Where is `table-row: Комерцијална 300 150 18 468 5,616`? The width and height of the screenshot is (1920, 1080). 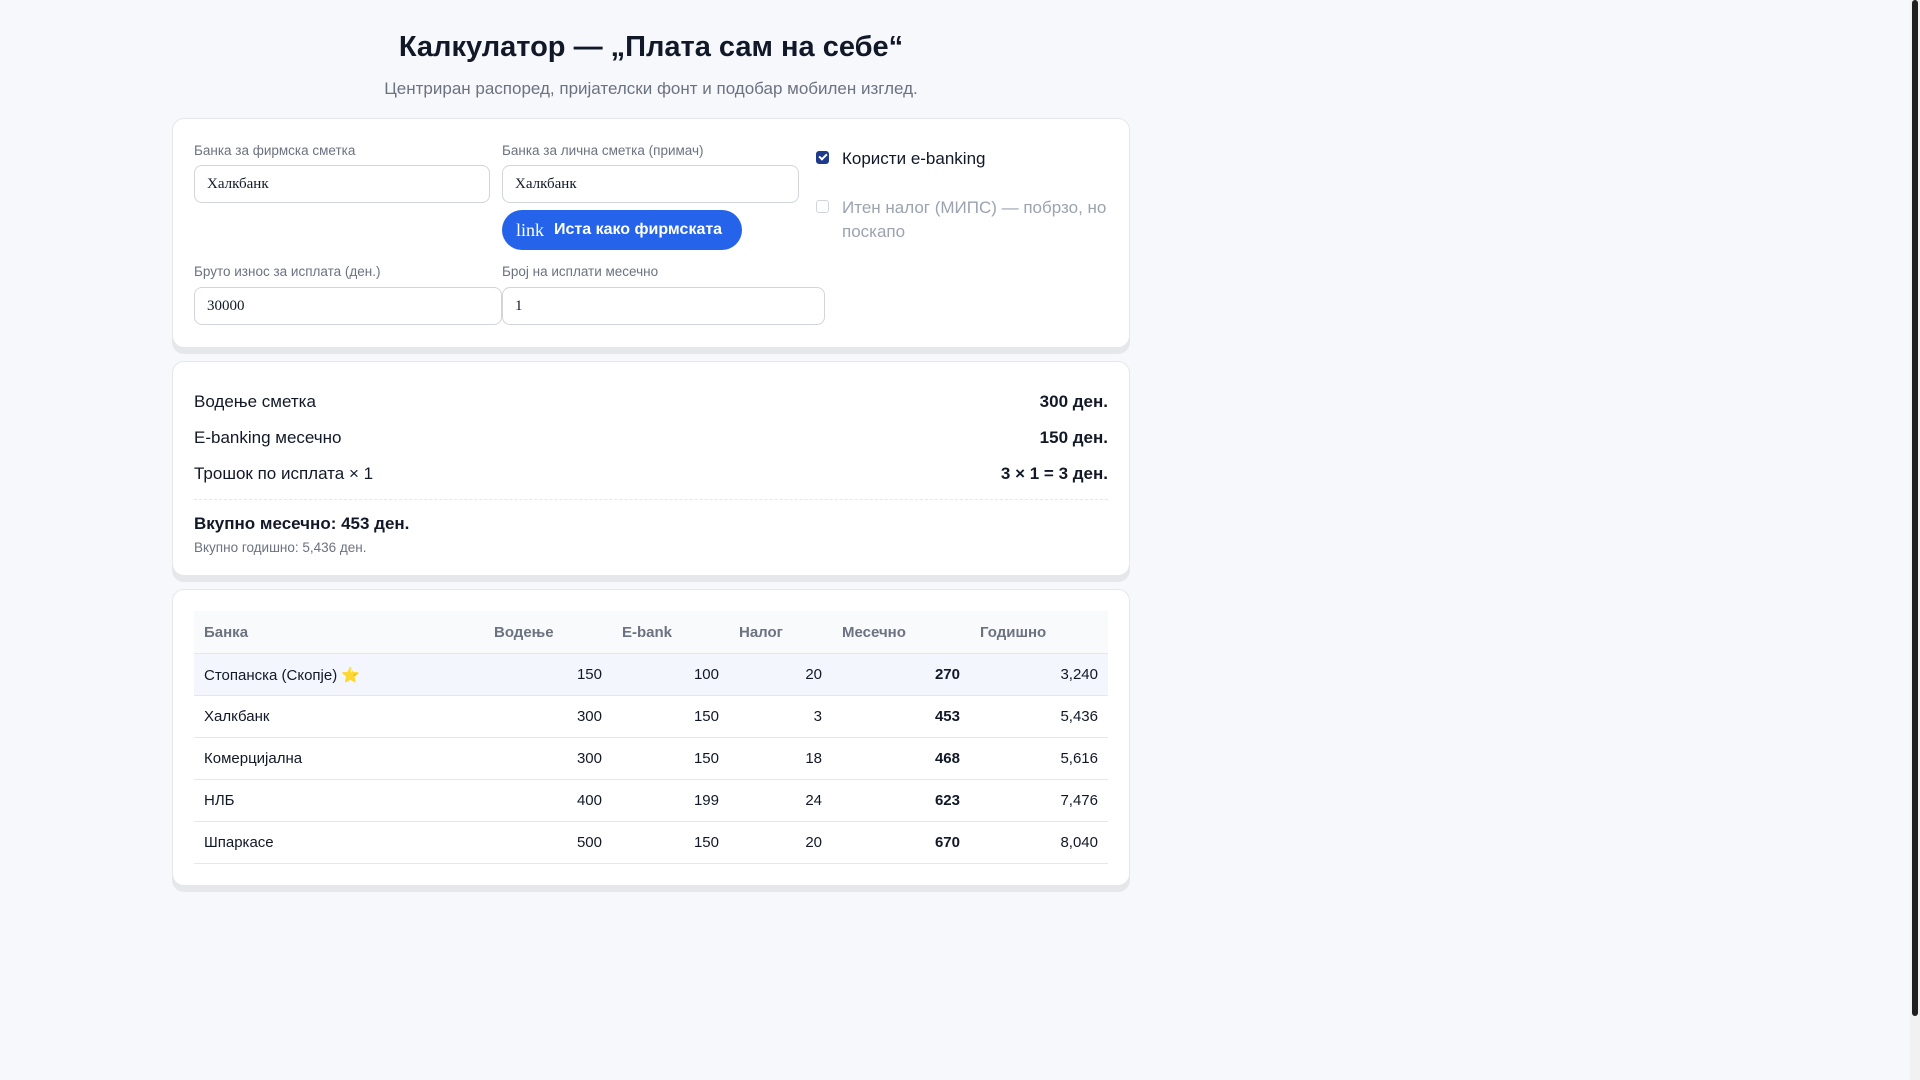 table-row: Комерцијална 300 150 18 468 5,616 is located at coordinates (651, 758).